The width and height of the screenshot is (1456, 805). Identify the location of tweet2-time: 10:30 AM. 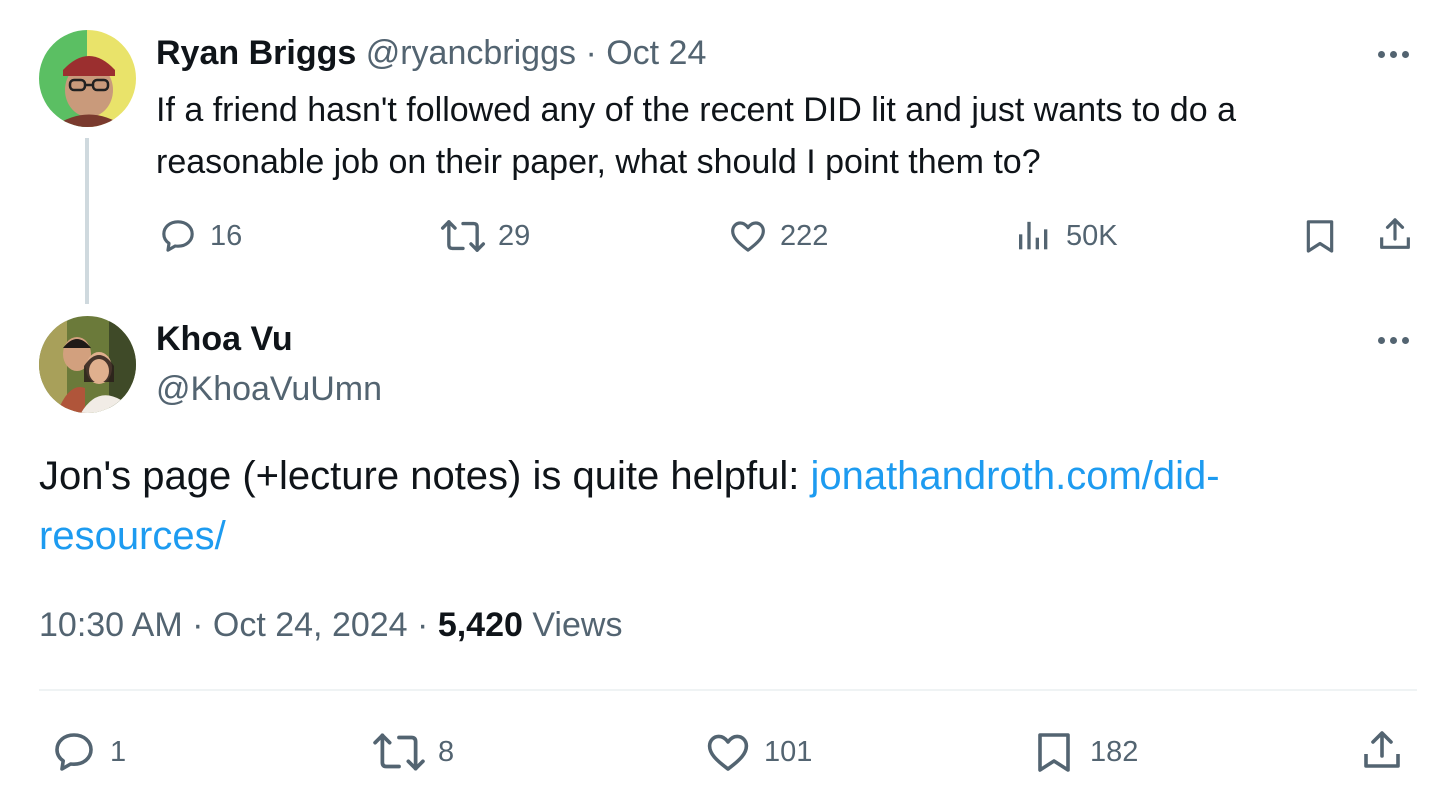
(111, 625).